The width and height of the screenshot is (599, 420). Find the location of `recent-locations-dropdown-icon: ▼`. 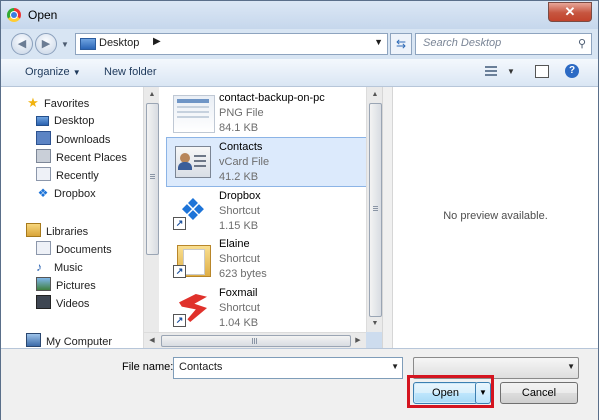

recent-locations-dropdown-icon: ▼ is located at coordinates (65, 44).